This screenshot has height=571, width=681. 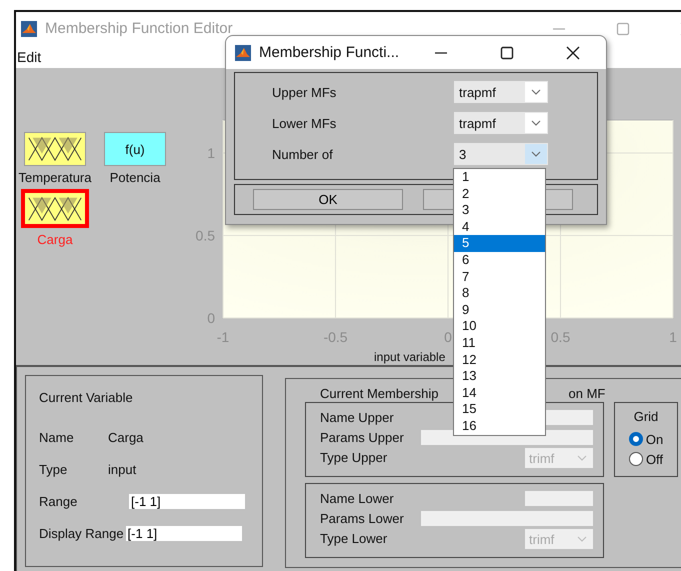 I want to click on list-option: 9, so click(x=499, y=310).